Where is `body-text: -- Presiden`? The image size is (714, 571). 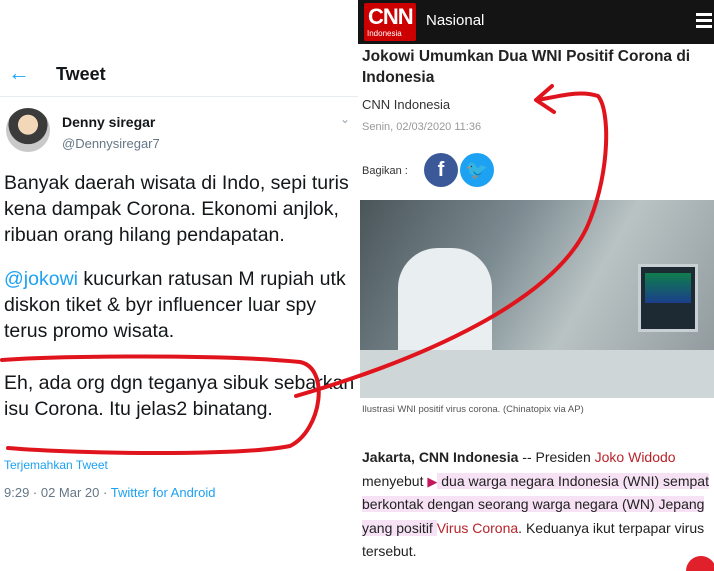
body-text: -- Presiden is located at coordinates (556, 457).